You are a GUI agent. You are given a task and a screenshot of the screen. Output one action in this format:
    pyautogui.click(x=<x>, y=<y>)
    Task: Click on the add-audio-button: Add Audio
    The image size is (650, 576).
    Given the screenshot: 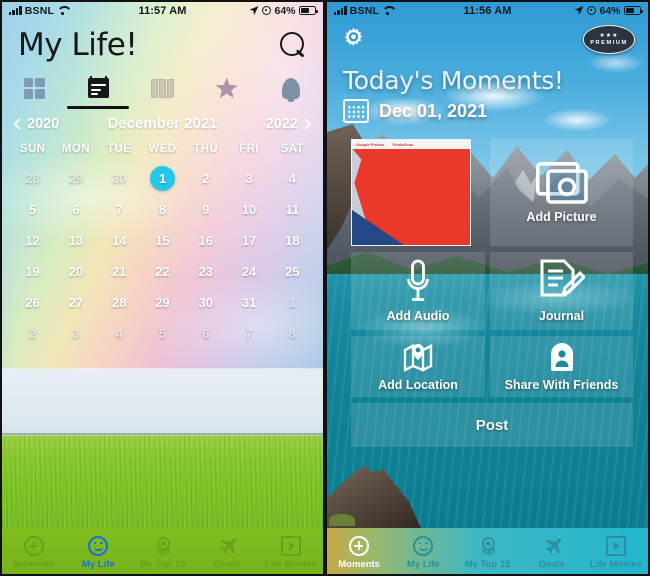 What is the action you would take?
    pyautogui.click(x=418, y=291)
    